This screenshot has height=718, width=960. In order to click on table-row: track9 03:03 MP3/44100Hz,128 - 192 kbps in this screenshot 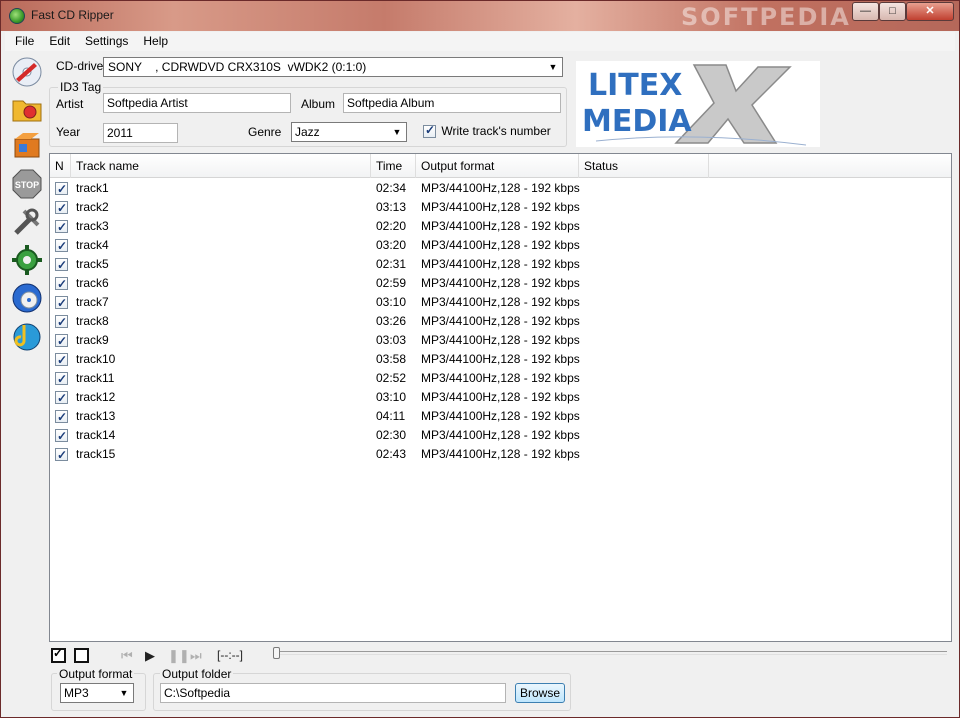, I will do `click(500, 341)`.